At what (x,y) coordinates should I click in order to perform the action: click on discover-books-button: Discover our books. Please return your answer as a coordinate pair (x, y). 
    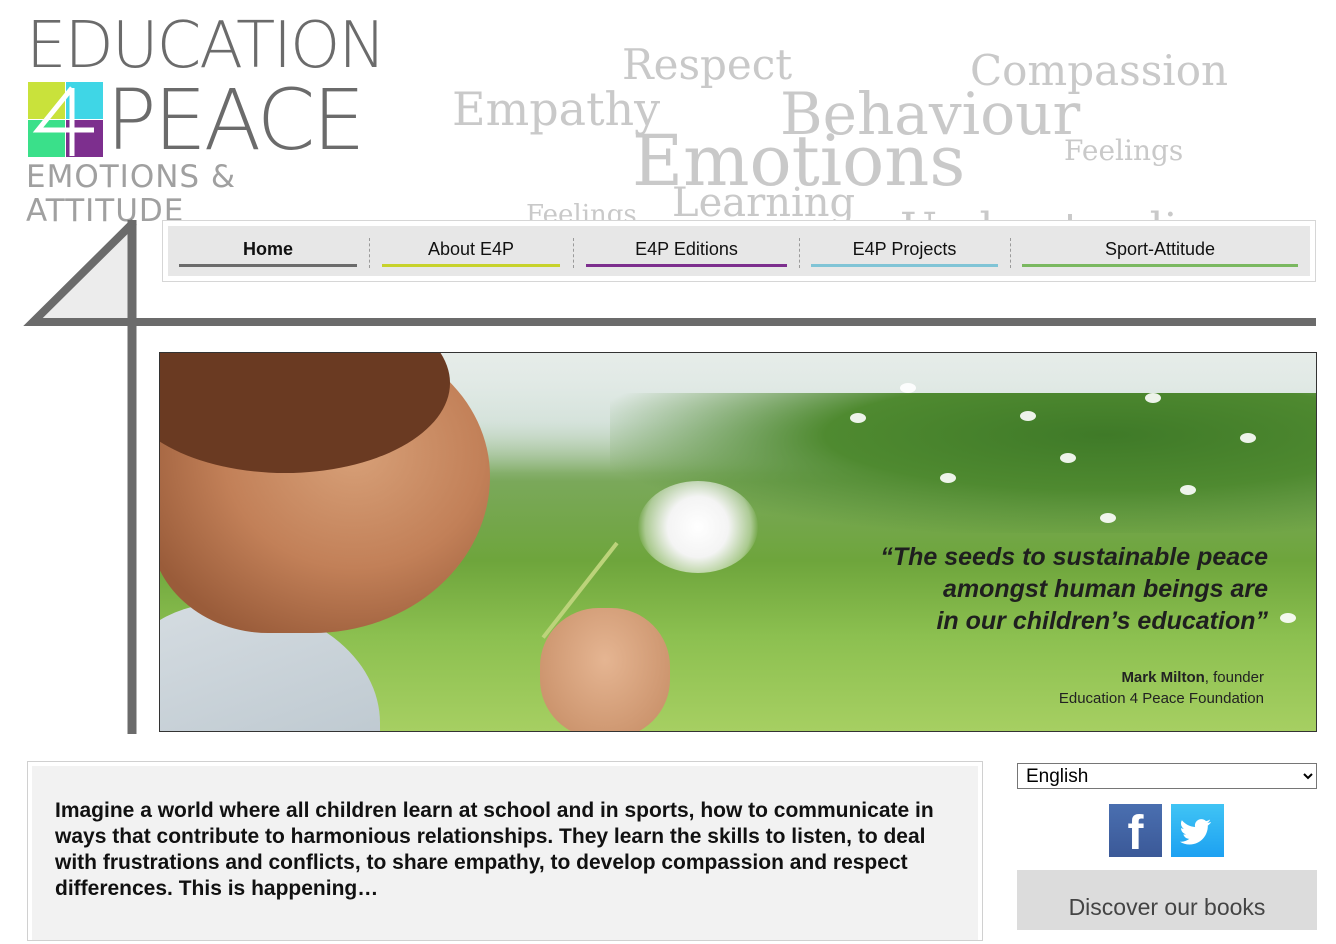
    Looking at the image, I should click on (1167, 900).